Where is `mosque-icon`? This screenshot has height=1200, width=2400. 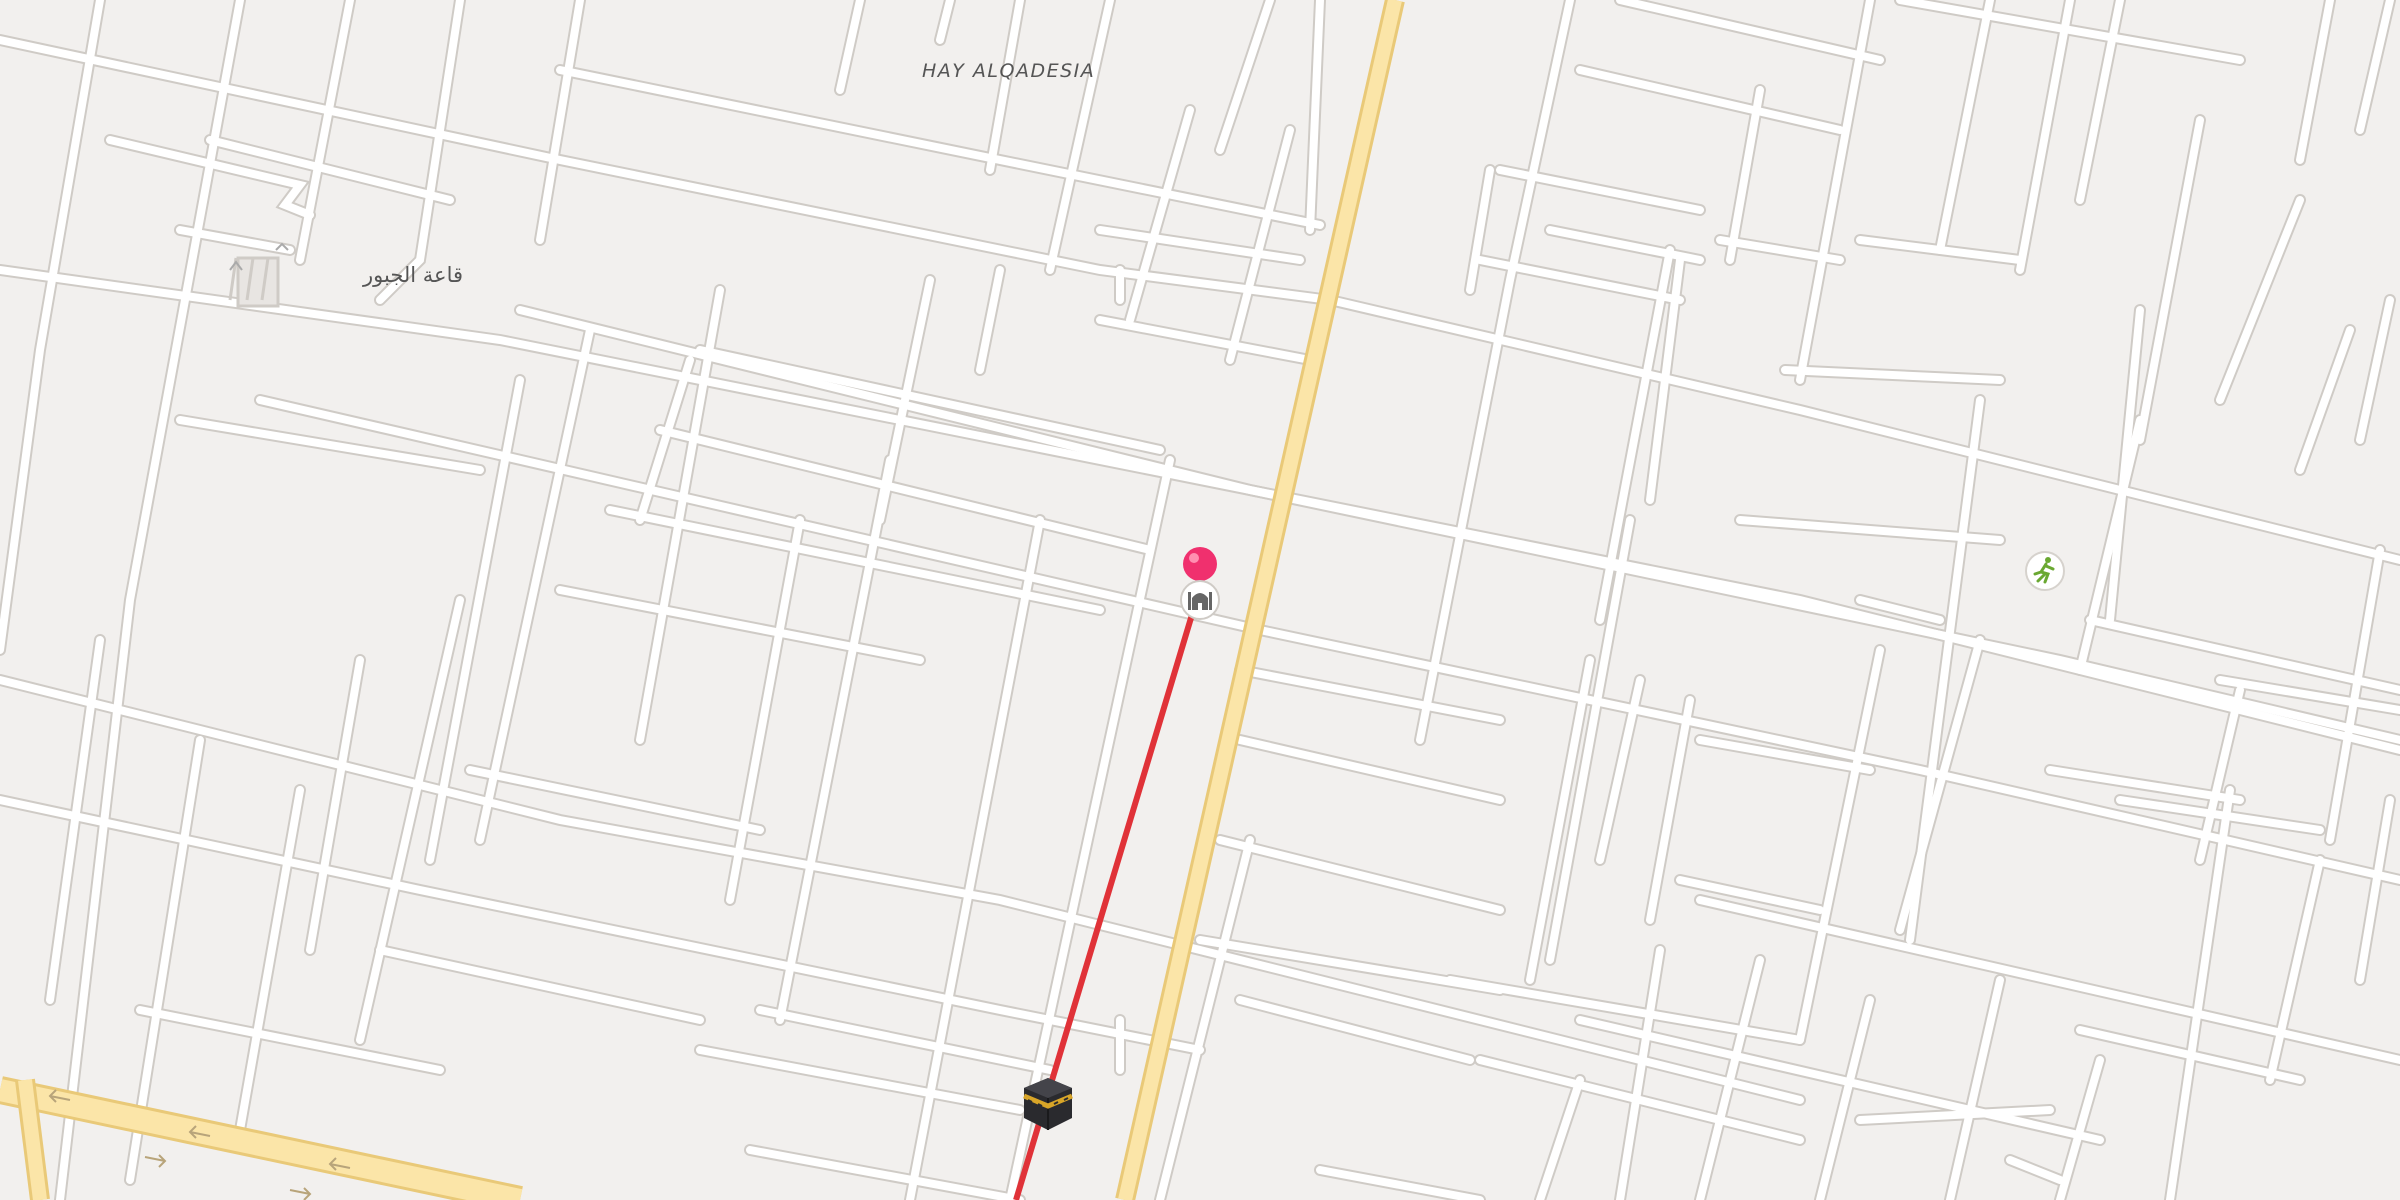 mosque-icon is located at coordinates (1200, 600).